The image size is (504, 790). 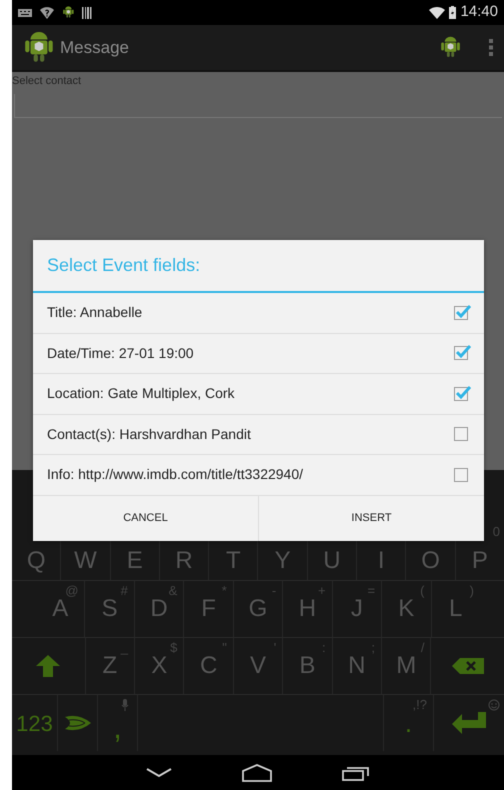 I want to click on app-title: Message, so click(x=94, y=47).